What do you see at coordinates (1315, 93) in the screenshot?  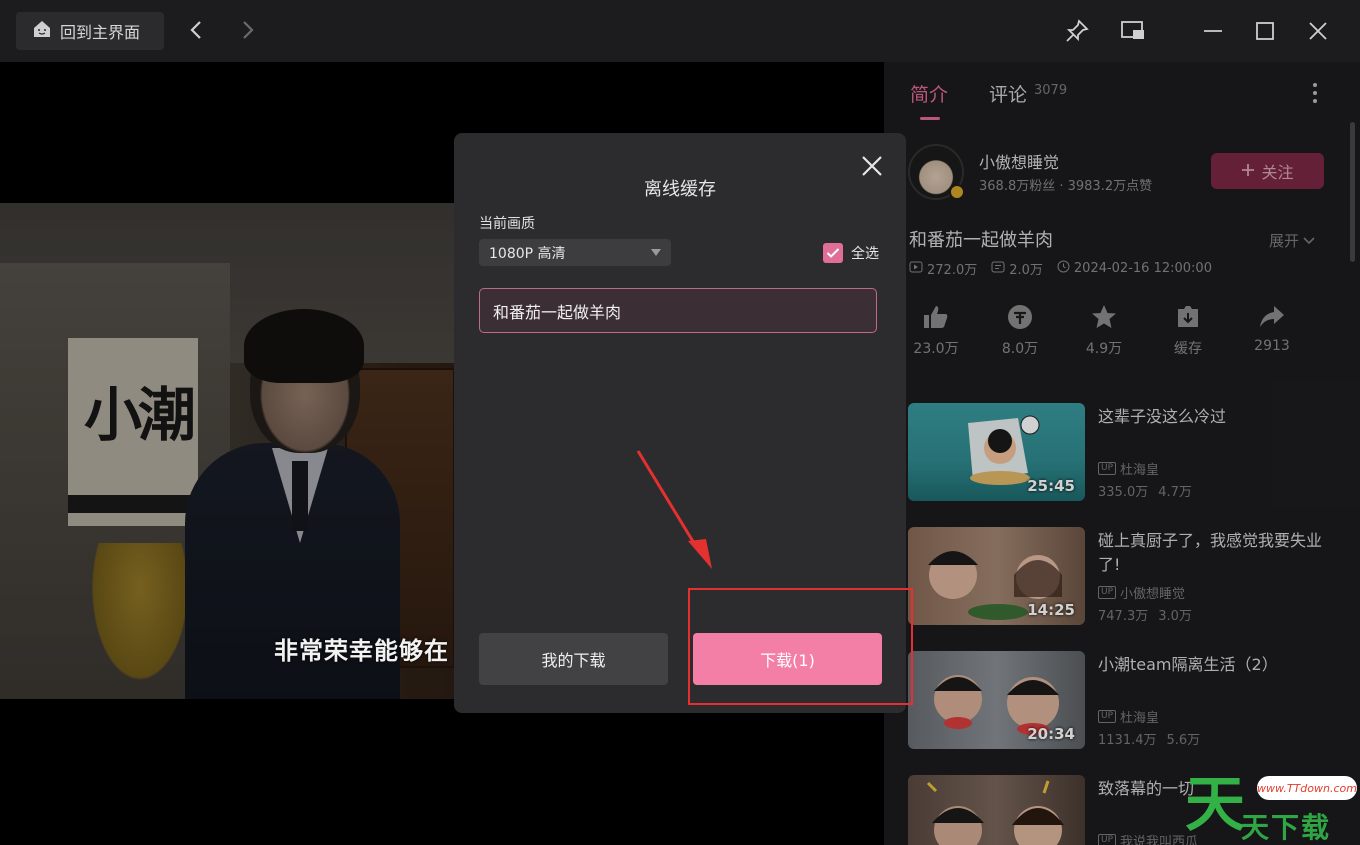 I see `more-options-icon` at bounding box center [1315, 93].